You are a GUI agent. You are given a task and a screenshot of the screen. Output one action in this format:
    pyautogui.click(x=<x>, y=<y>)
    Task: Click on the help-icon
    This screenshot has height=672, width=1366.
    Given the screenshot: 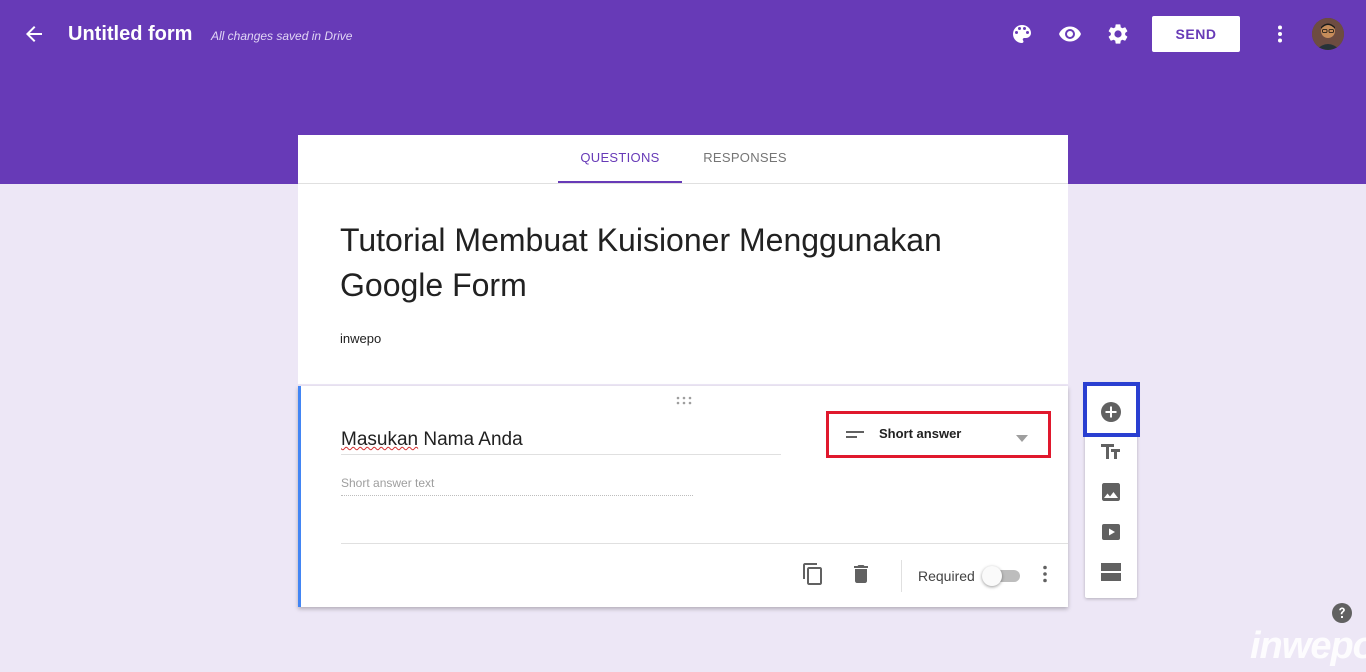 What is the action you would take?
    pyautogui.click(x=1342, y=613)
    